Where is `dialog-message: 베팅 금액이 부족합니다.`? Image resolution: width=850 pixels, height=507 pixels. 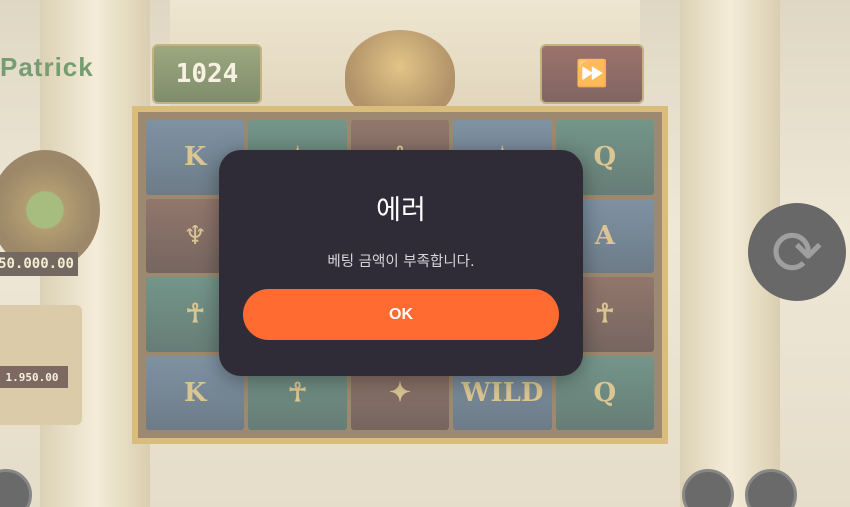
dialog-message: 베팅 금액이 부족합니다. is located at coordinates (401, 262).